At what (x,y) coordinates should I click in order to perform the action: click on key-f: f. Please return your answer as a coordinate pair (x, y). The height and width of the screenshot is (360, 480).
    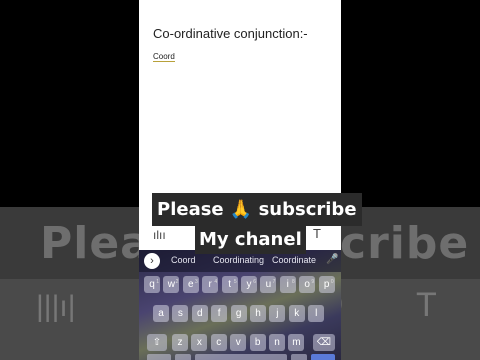
    Looking at the image, I should click on (219, 313).